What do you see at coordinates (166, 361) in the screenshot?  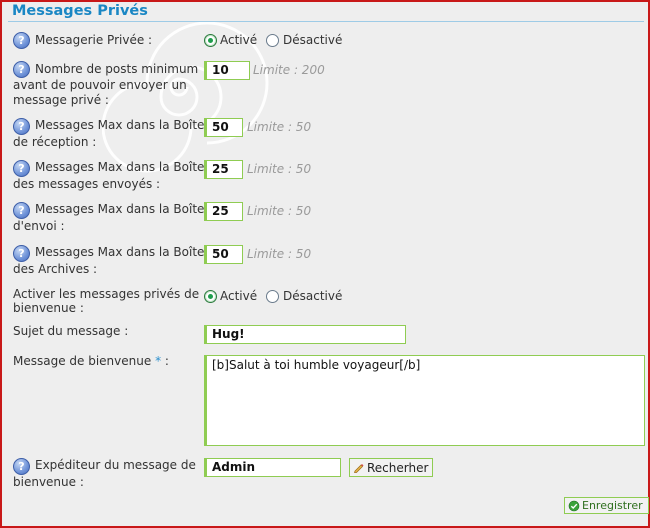 I see `welcome-message-label-suffix: :` at bounding box center [166, 361].